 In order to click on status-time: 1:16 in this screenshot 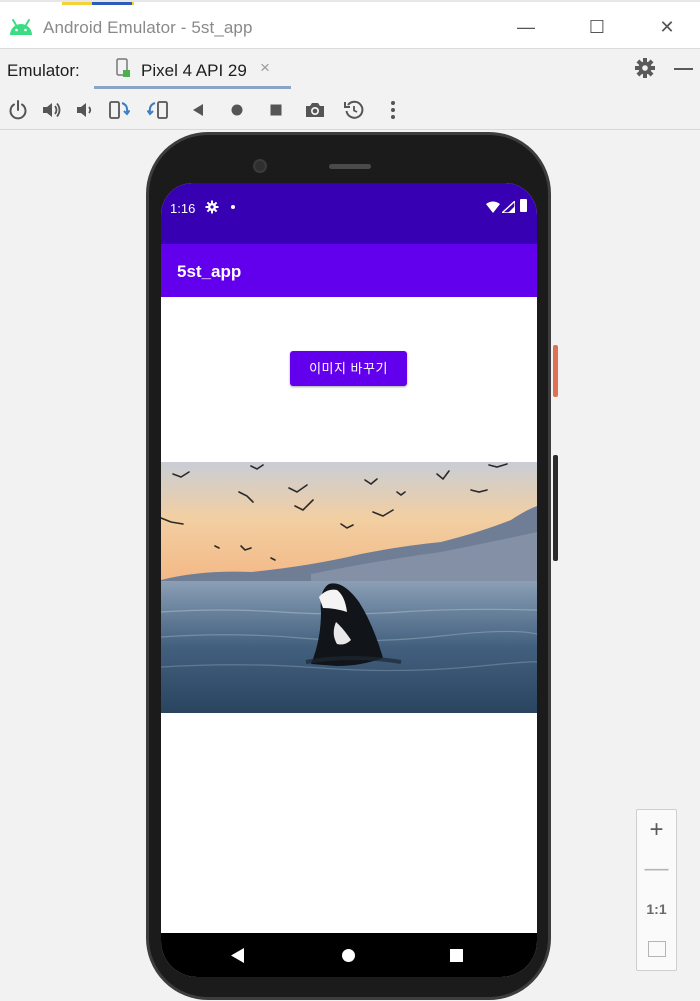, I will do `click(183, 208)`.